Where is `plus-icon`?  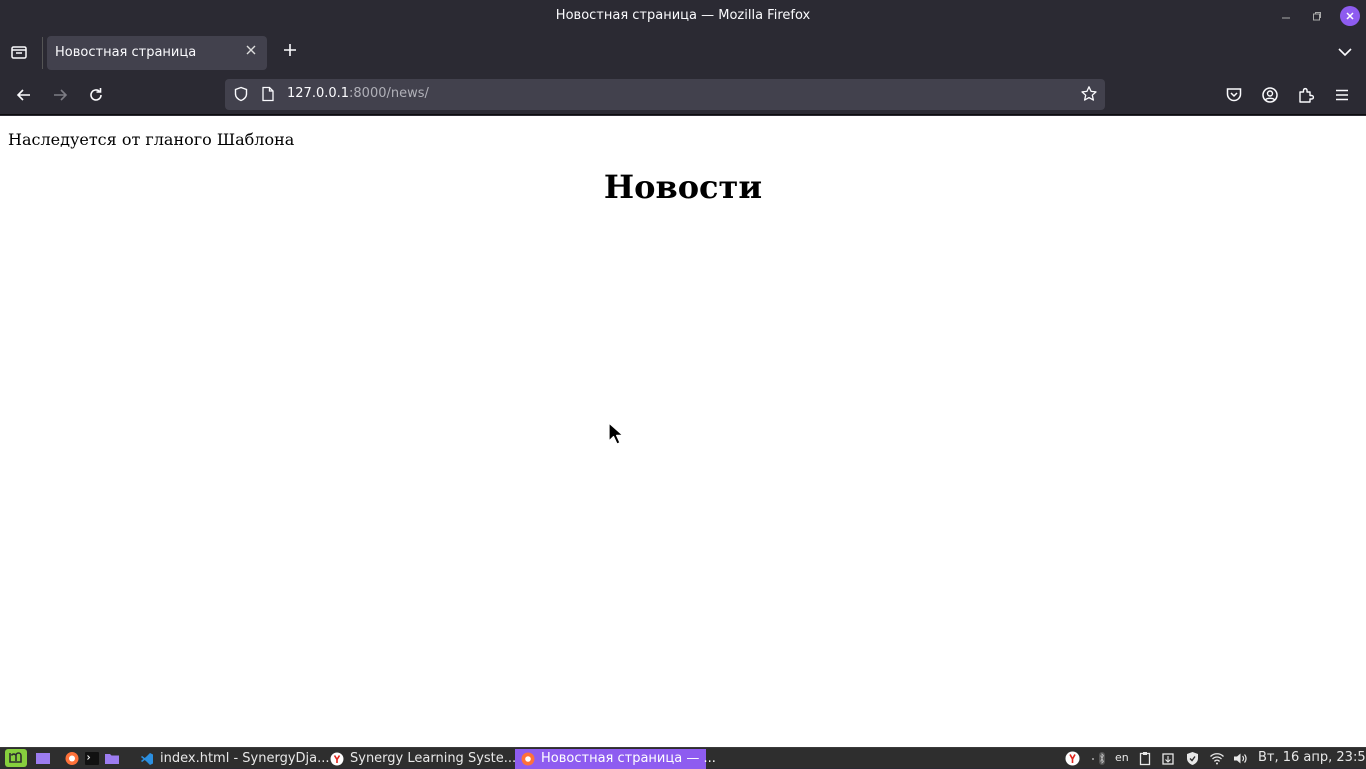 plus-icon is located at coordinates (290, 50).